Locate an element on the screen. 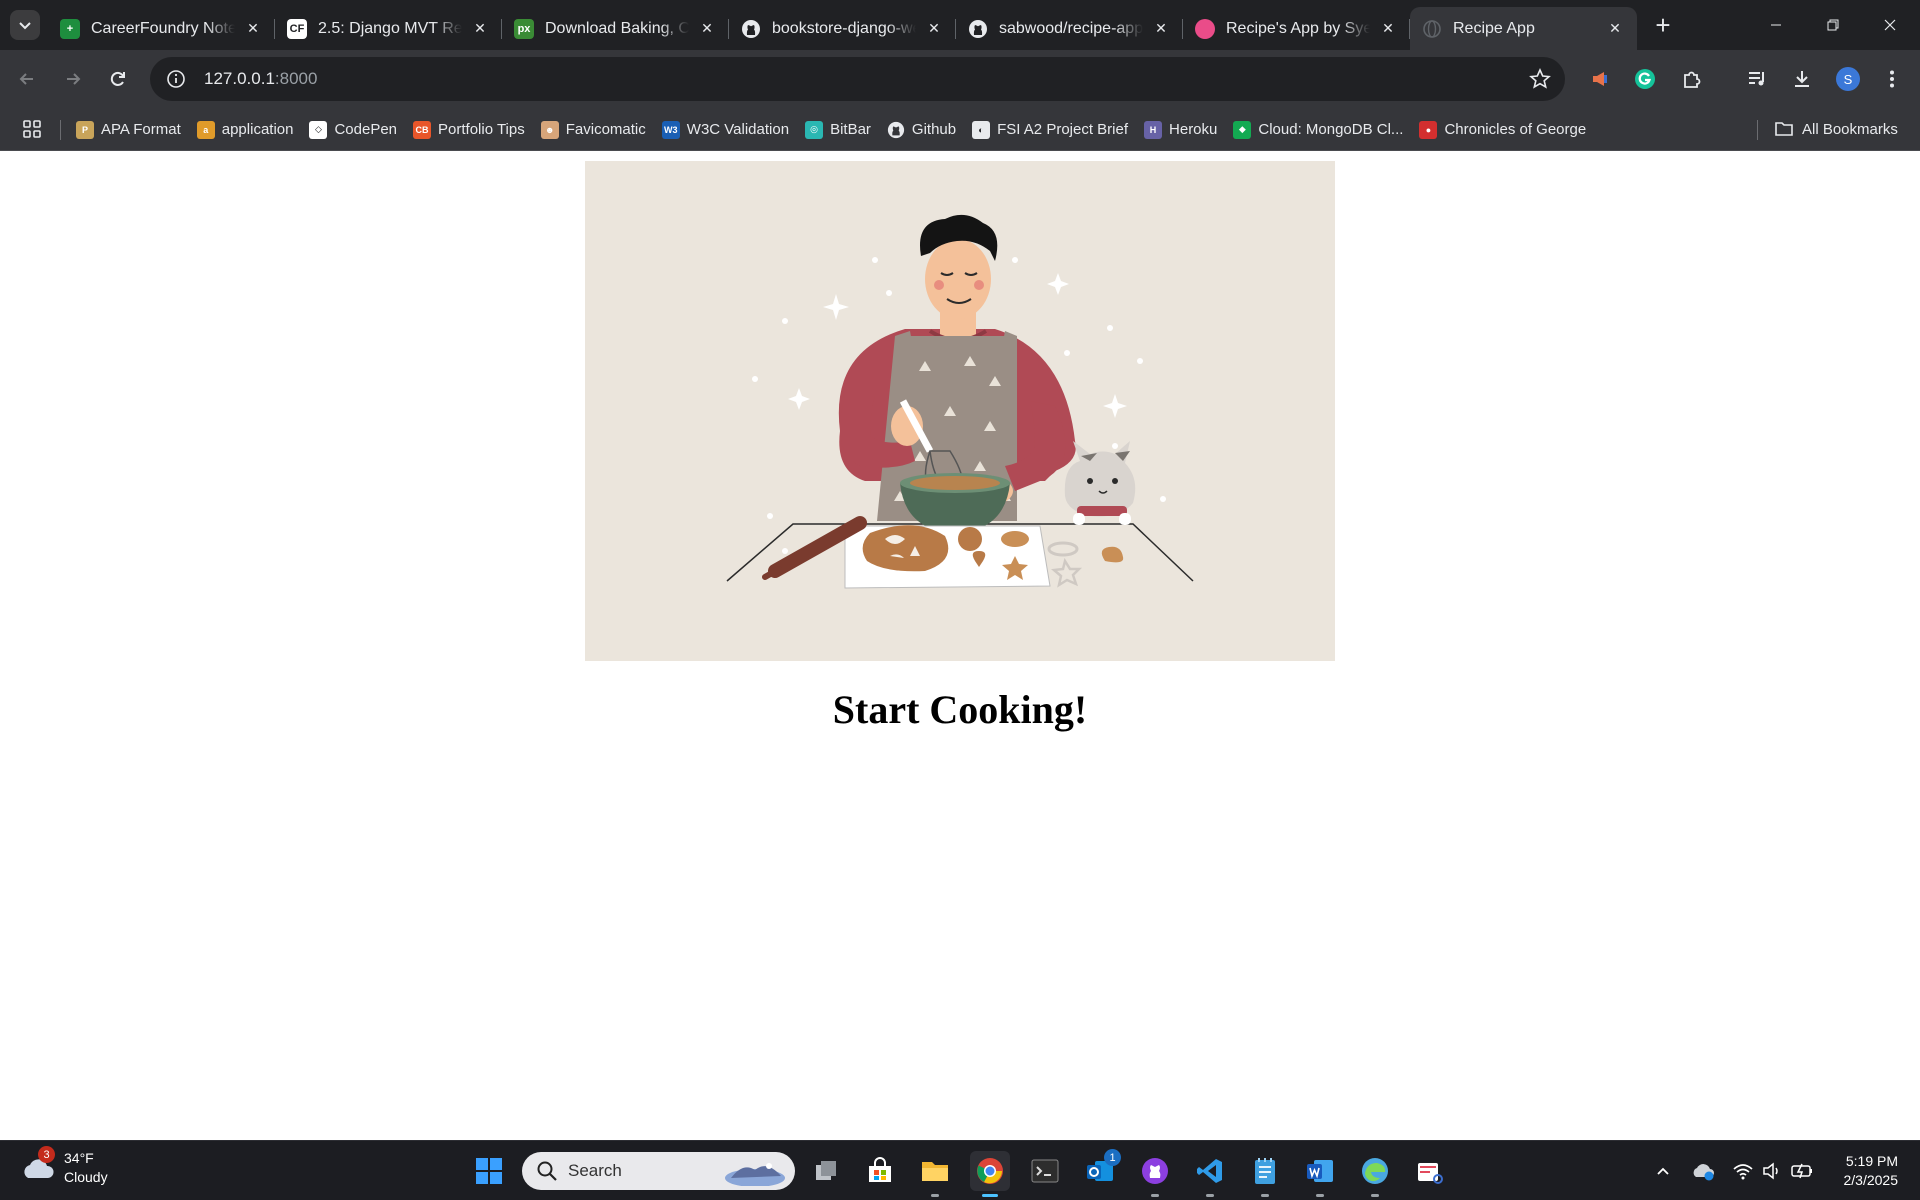 Image resolution: width=1920 pixels, height=1200 pixels. notification-badge: 3 is located at coordinates (46, 1154).